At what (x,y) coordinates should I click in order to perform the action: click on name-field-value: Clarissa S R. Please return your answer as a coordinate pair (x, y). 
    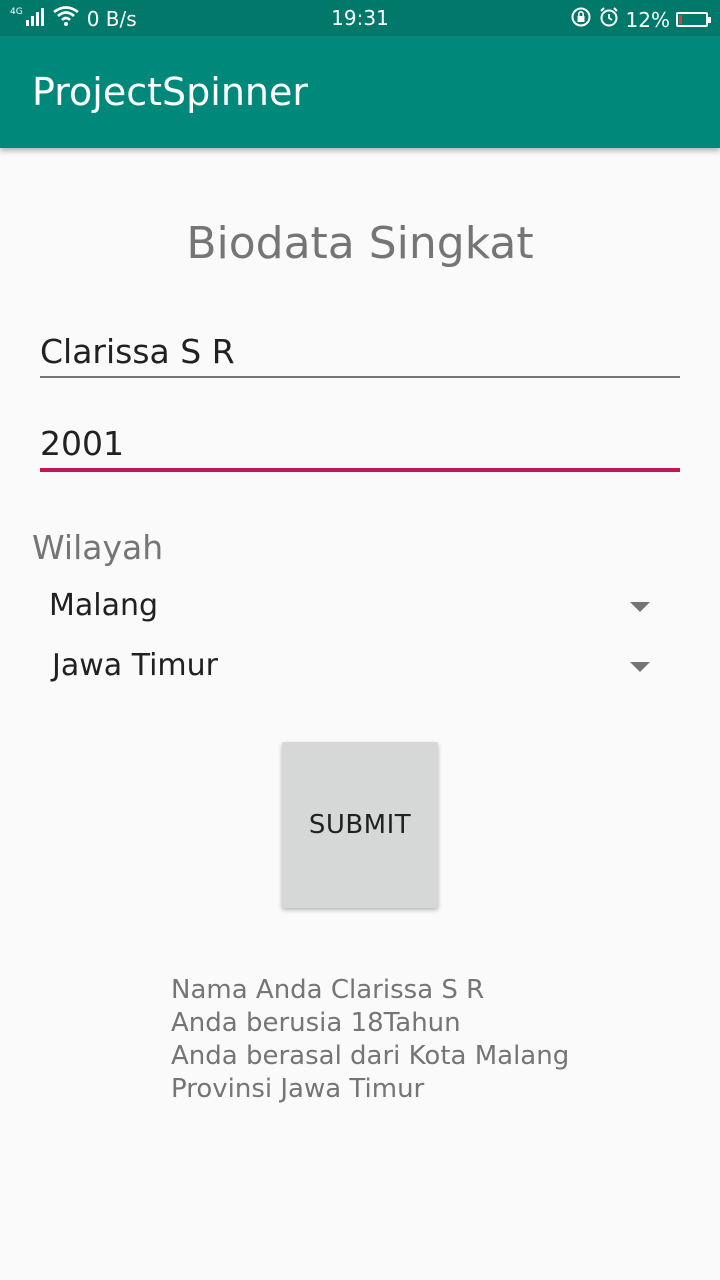
    Looking at the image, I should click on (137, 351).